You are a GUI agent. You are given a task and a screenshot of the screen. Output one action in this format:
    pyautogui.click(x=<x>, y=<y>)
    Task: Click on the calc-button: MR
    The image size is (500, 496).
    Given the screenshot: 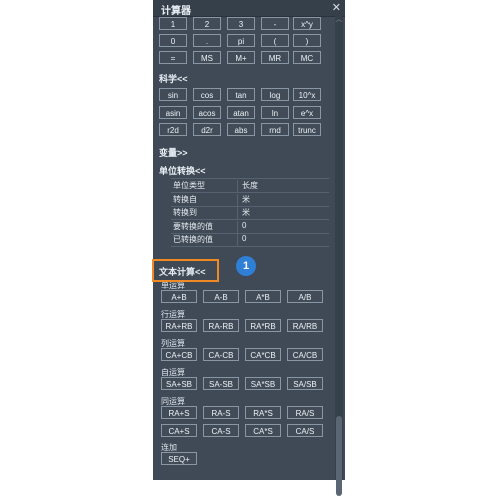 What is the action you would take?
    pyautogui.click(x=275, y=57)
    